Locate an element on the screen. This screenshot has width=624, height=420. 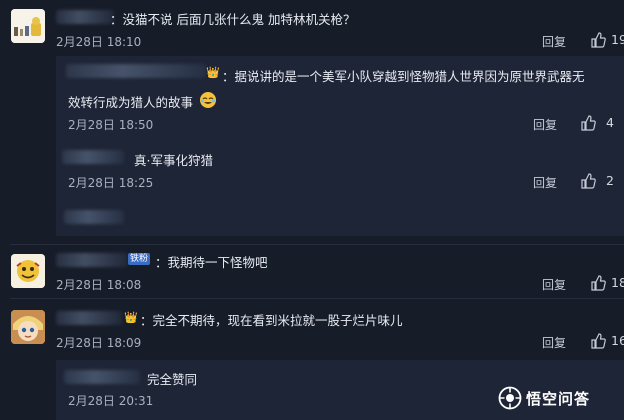
reply-date: 2月28日 18:25 is located at coordinates (111, 183).